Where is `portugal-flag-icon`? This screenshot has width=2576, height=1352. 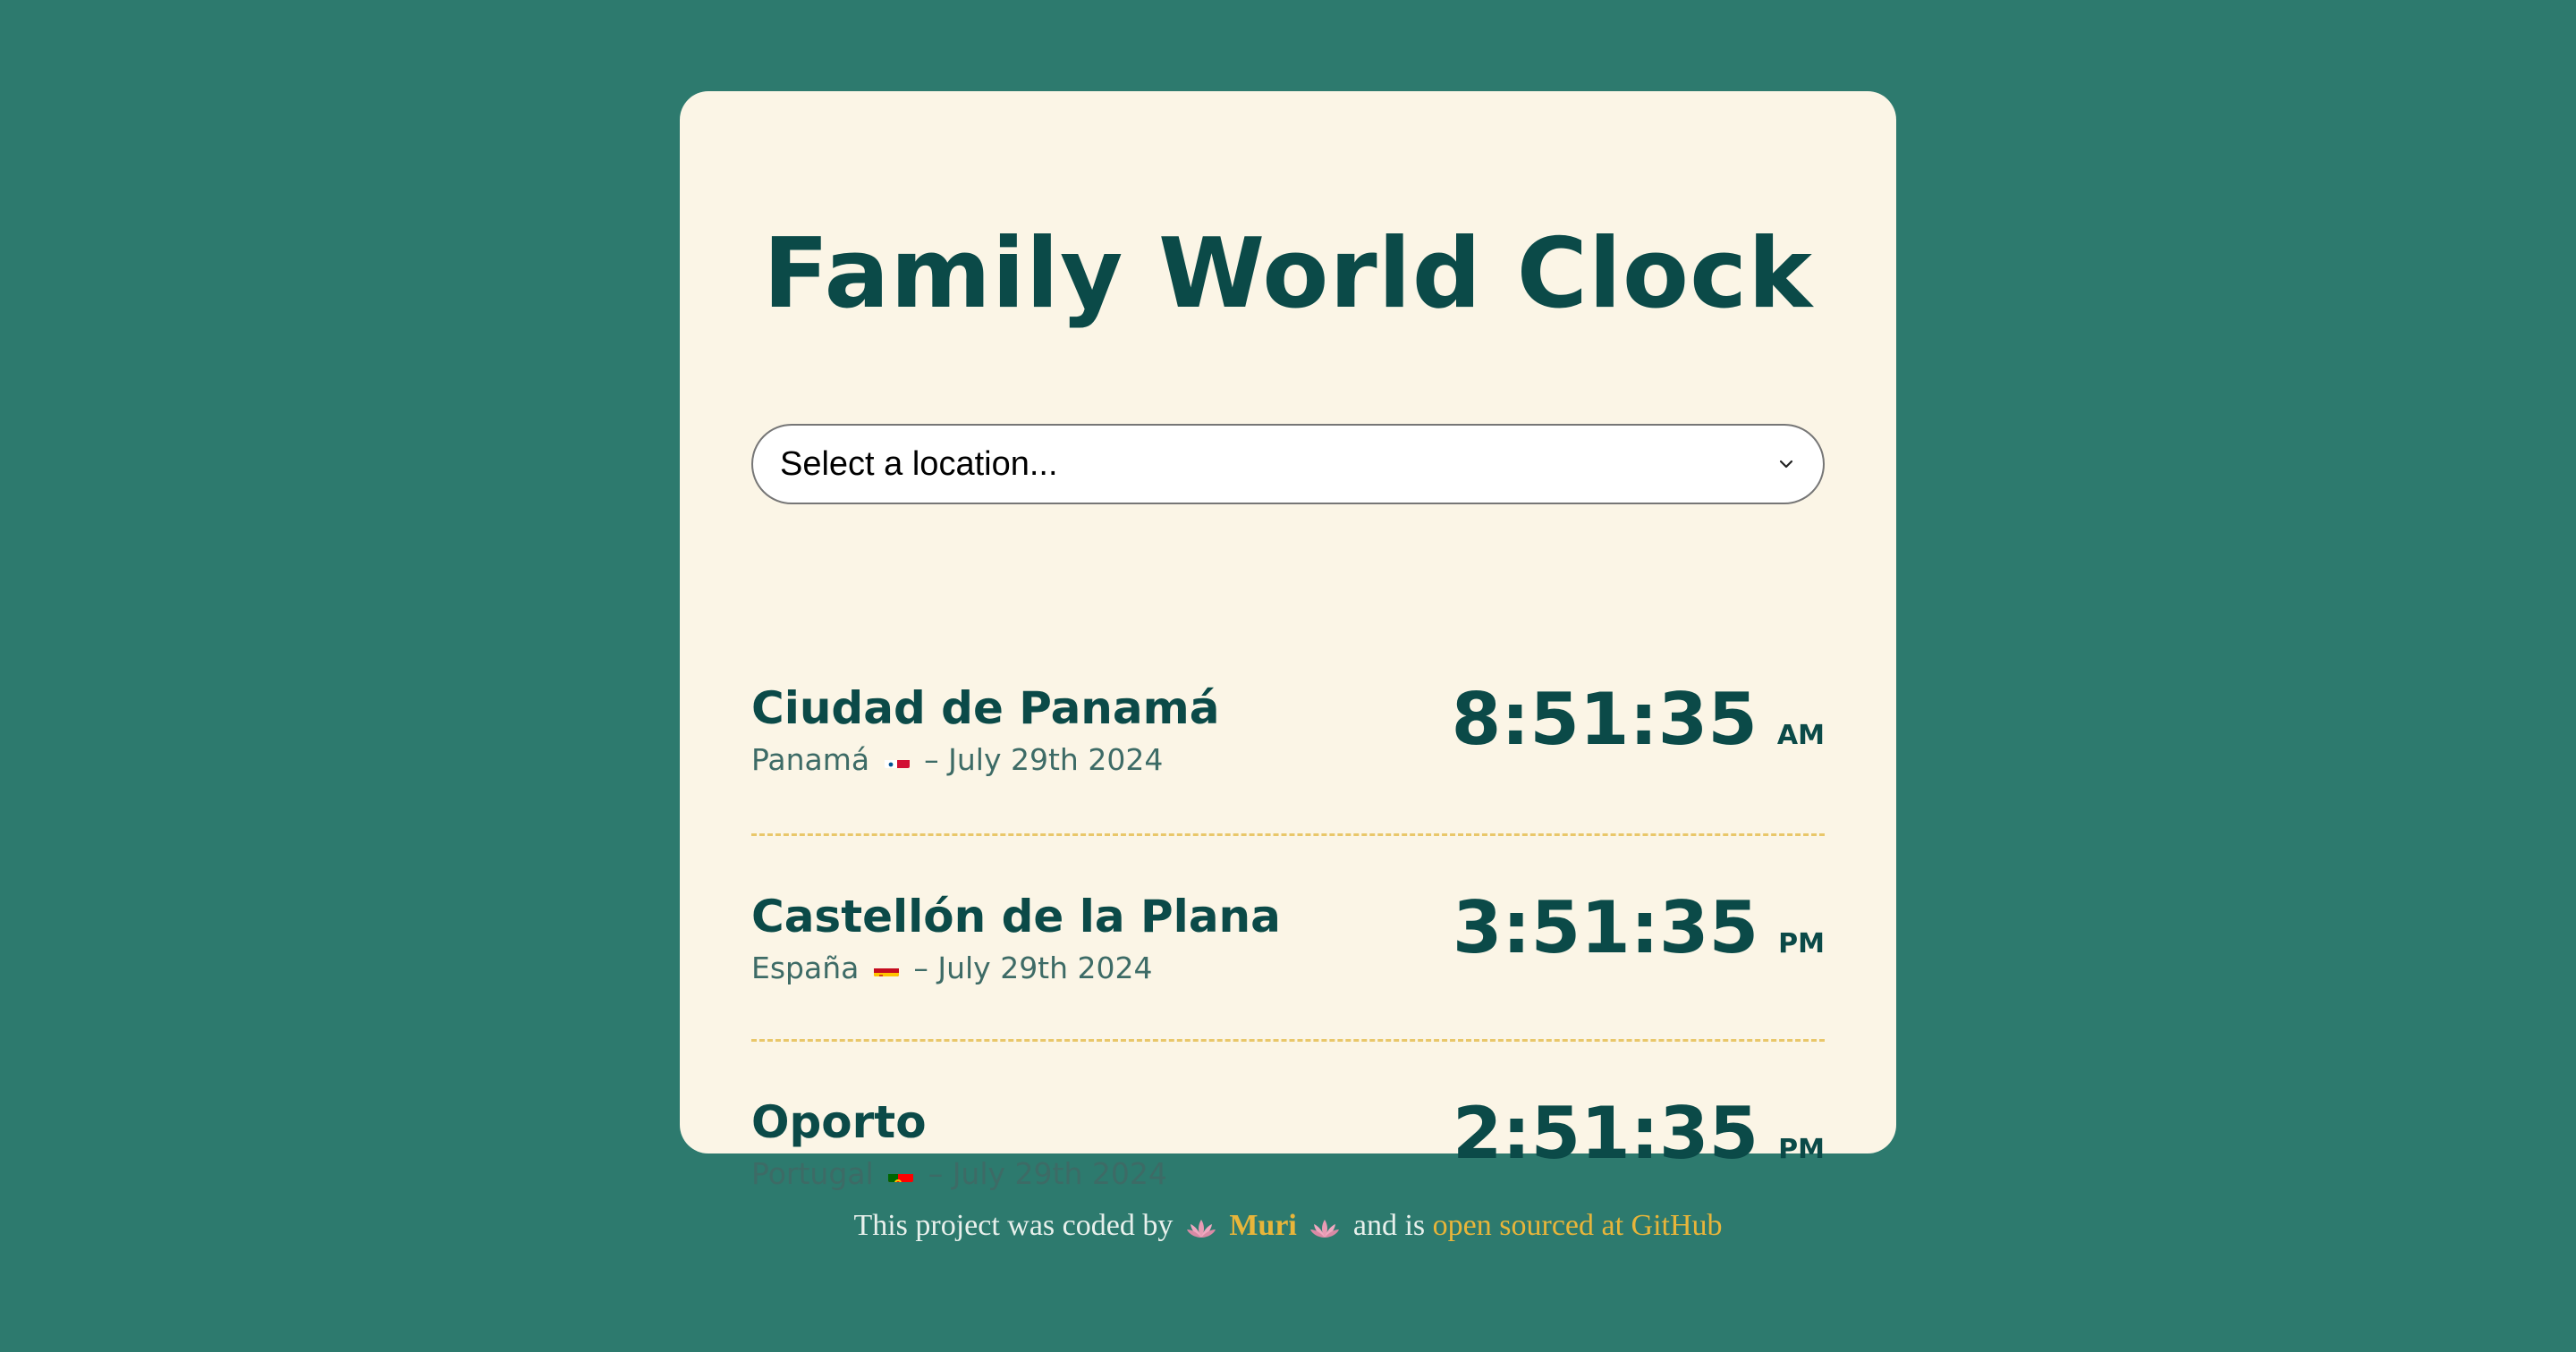
portugal-flag-icon is located at coordinates (901, 1173).